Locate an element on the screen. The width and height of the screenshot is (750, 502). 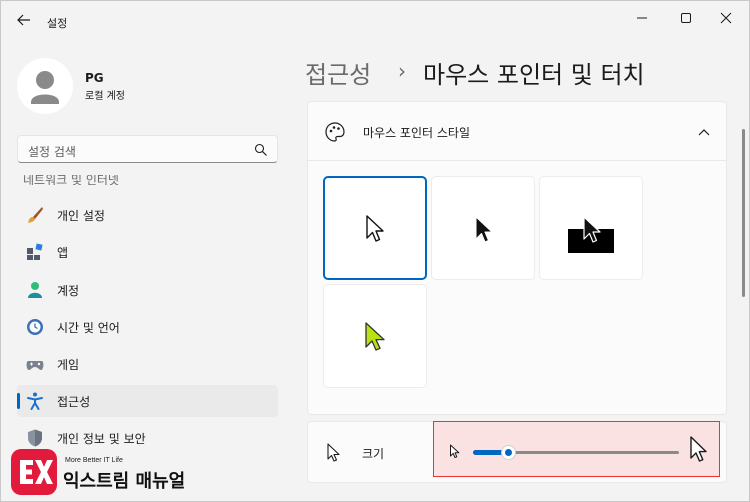
person-icon is located at coordinates (35, 290).